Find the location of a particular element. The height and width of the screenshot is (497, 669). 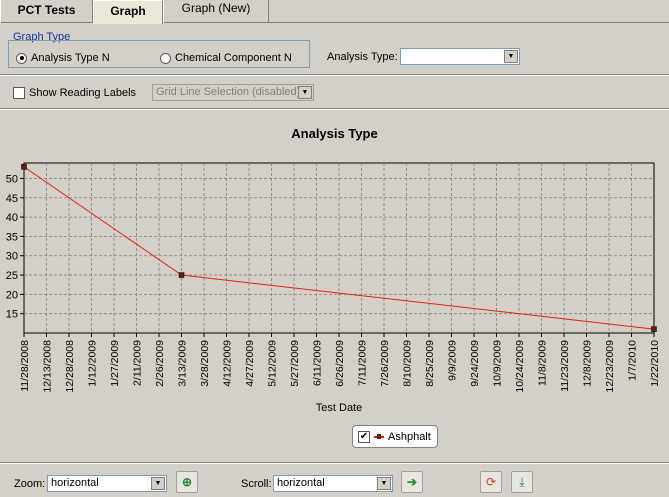

legend: ✔ Ashphalt is located at coordinates (395, 436).